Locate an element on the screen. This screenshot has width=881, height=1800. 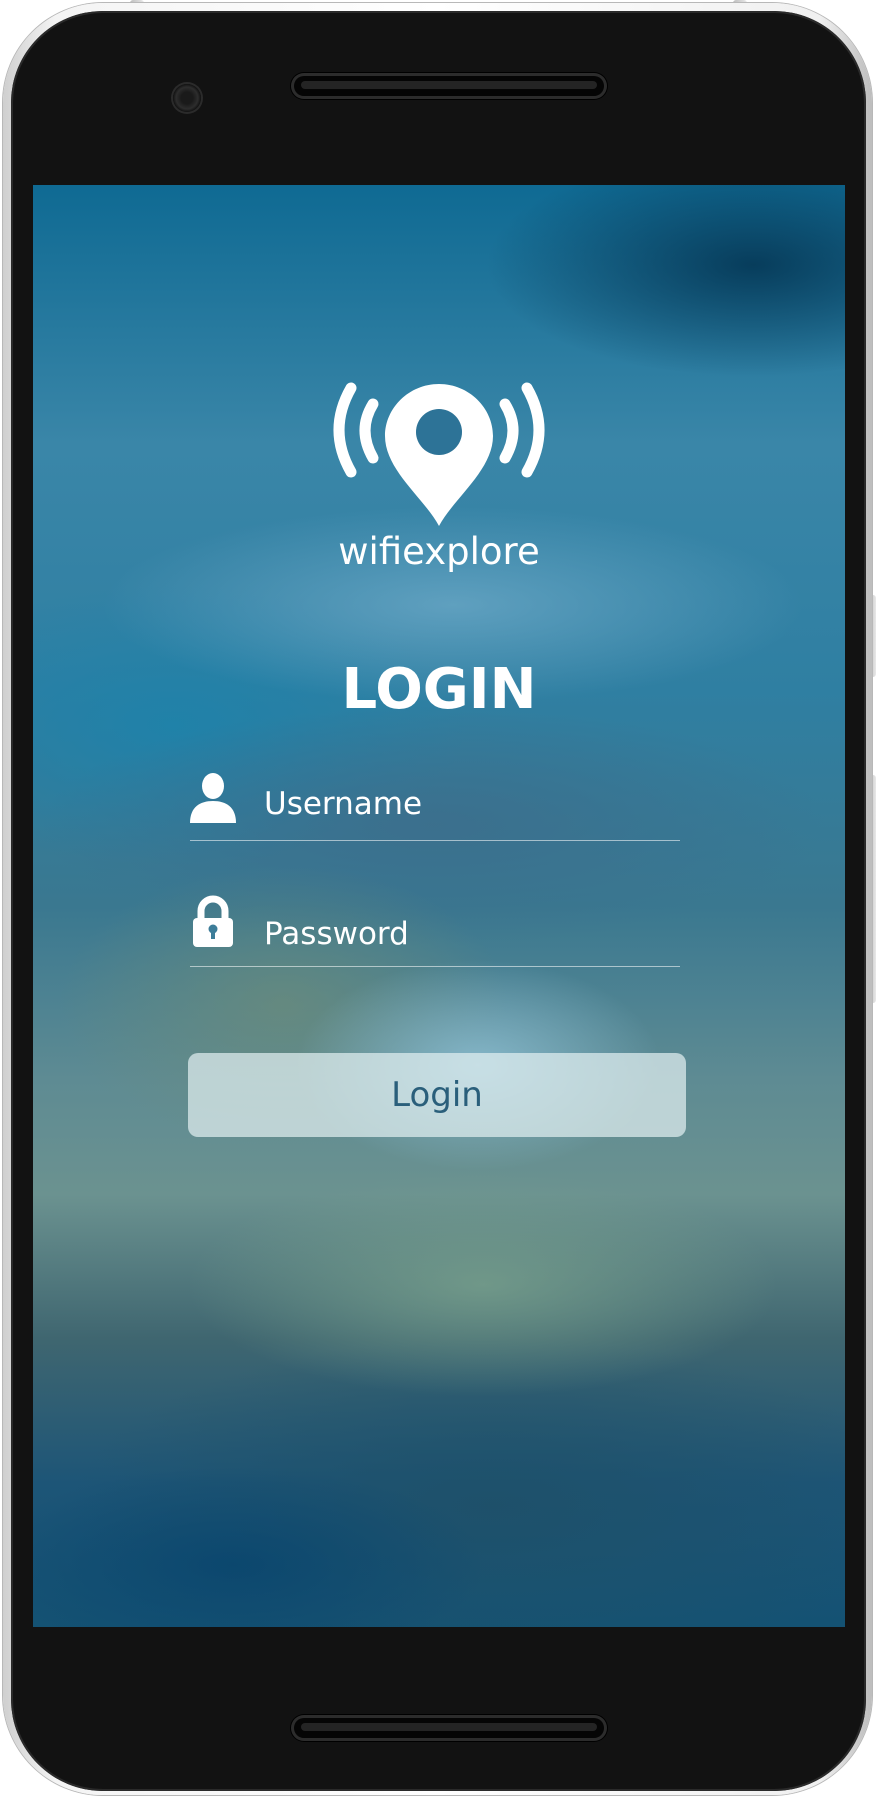
app-logo: wifiexplore is located at coordinates (439, 477).